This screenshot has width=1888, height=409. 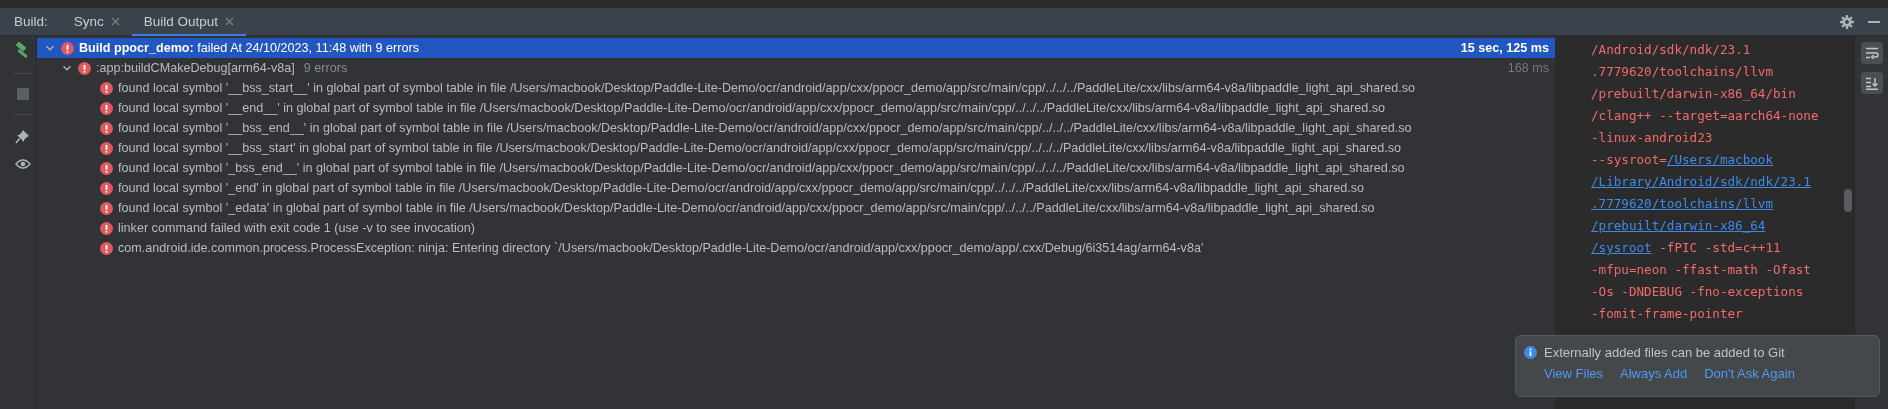 What do you see at coordinates (325, 68) in the screenshot?
I see `error-count: 9 errors` at bounding box center [325, 68].